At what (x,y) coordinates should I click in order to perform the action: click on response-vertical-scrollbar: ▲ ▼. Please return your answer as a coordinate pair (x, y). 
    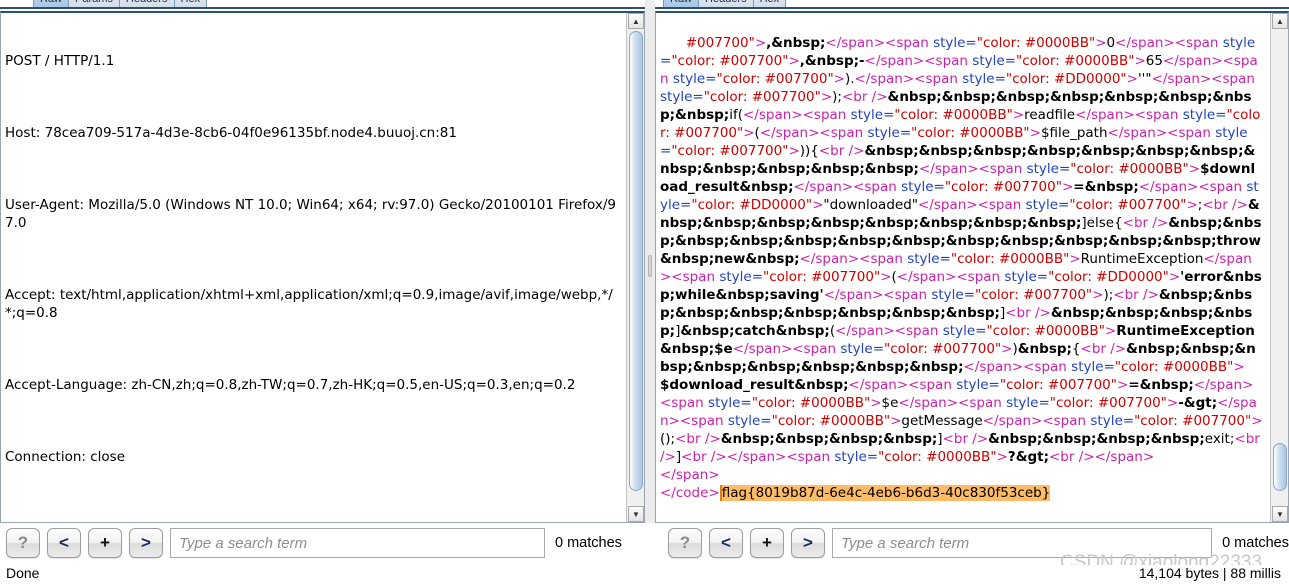
    Looking at the image, I should click on (1279, 267).